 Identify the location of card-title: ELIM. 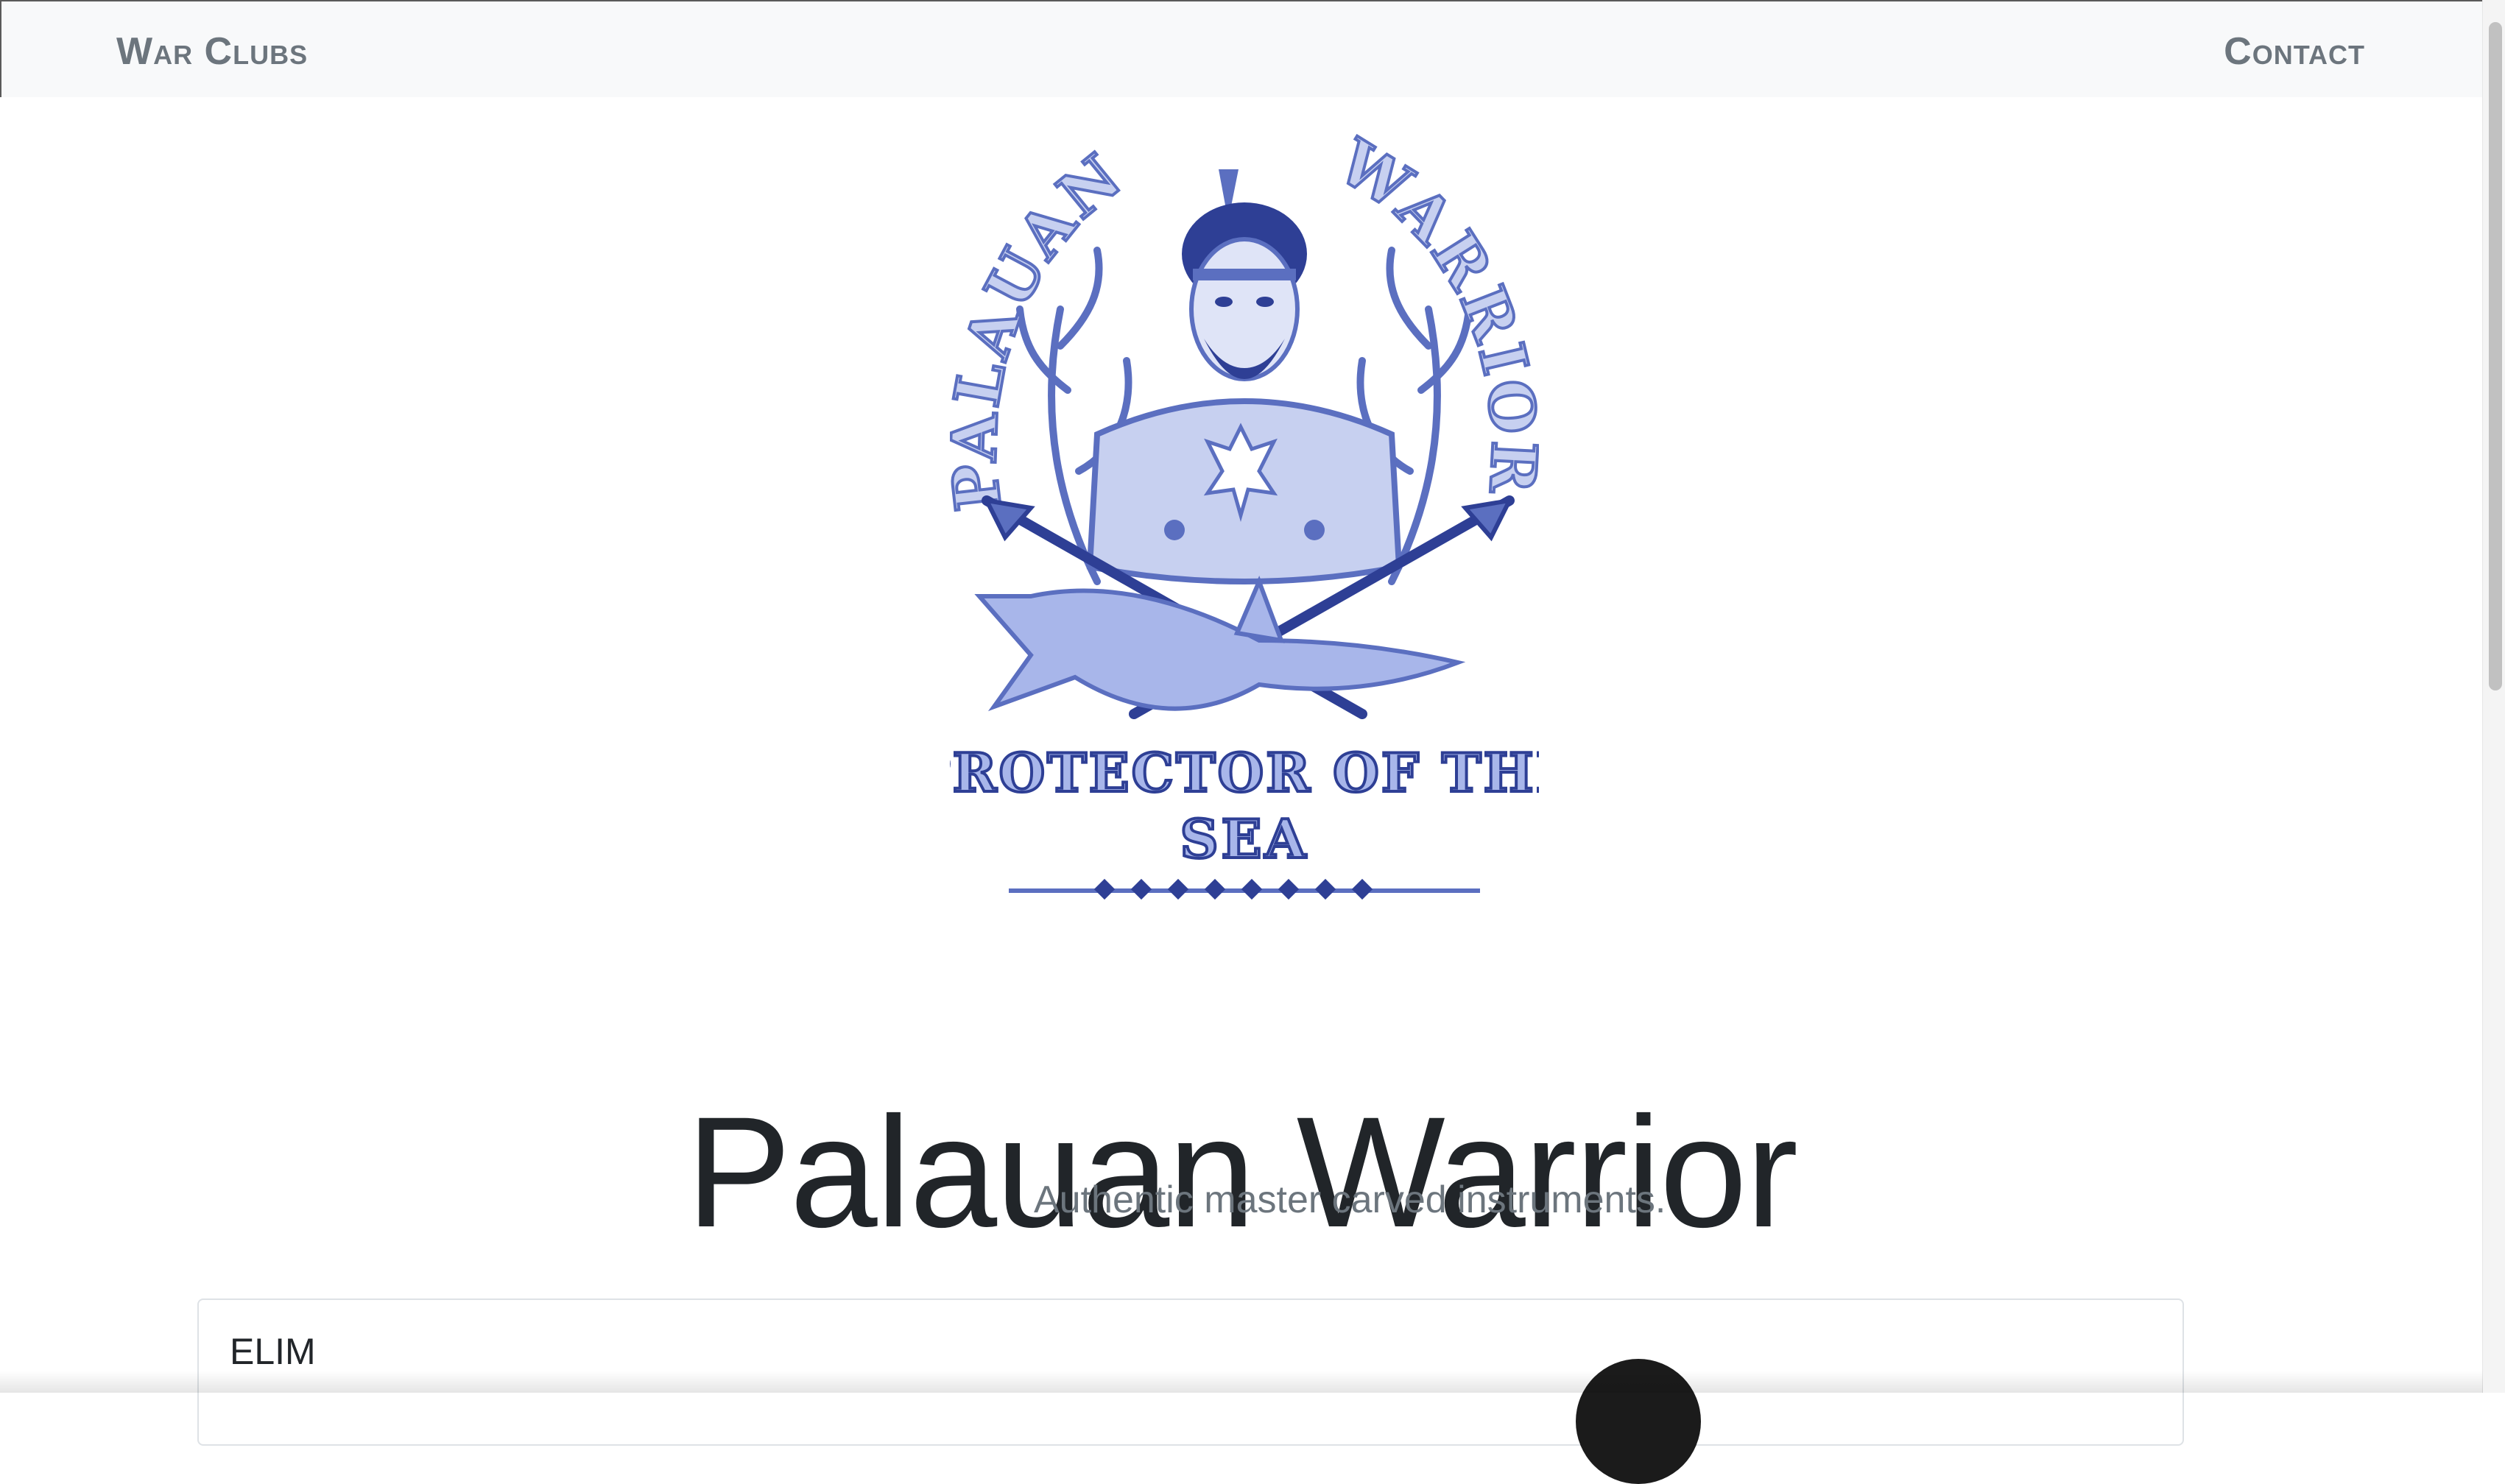
(273, 1351).